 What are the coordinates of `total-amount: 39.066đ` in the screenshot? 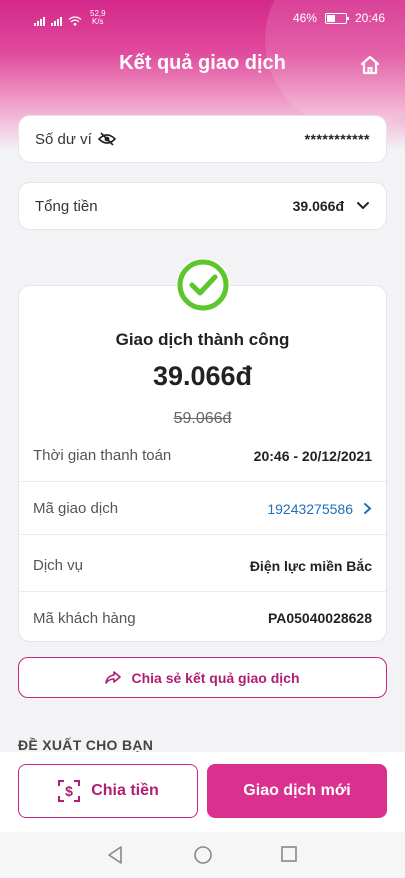 It's located at (318, 206).